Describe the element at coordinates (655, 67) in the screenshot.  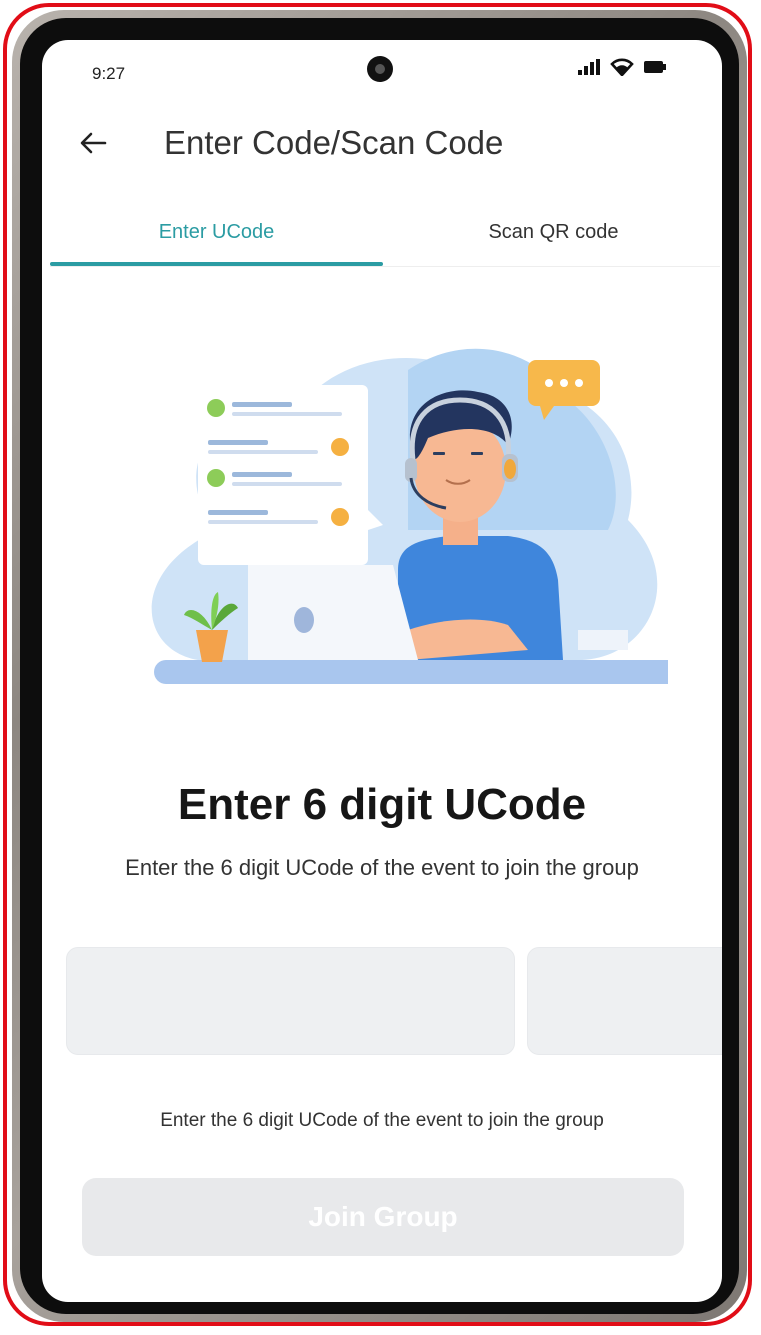
I see `battery-icon` at that location.